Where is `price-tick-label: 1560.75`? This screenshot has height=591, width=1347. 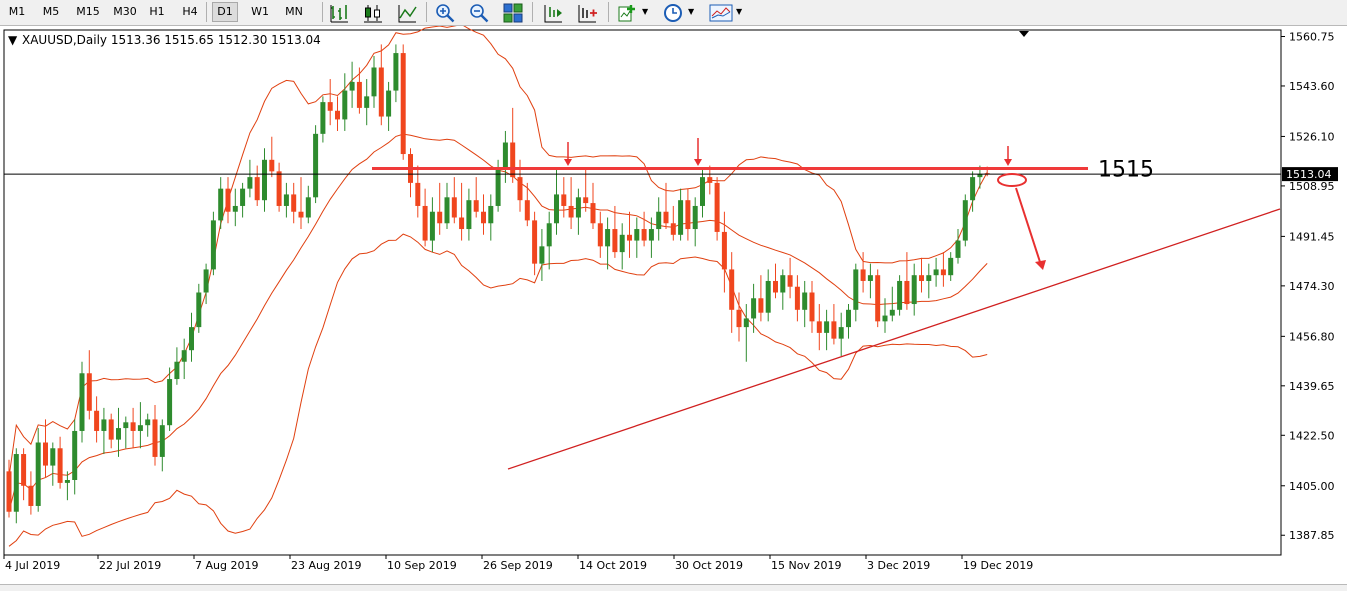
price-tick-label: 1560.75 is located at coordinates (1312, 36).